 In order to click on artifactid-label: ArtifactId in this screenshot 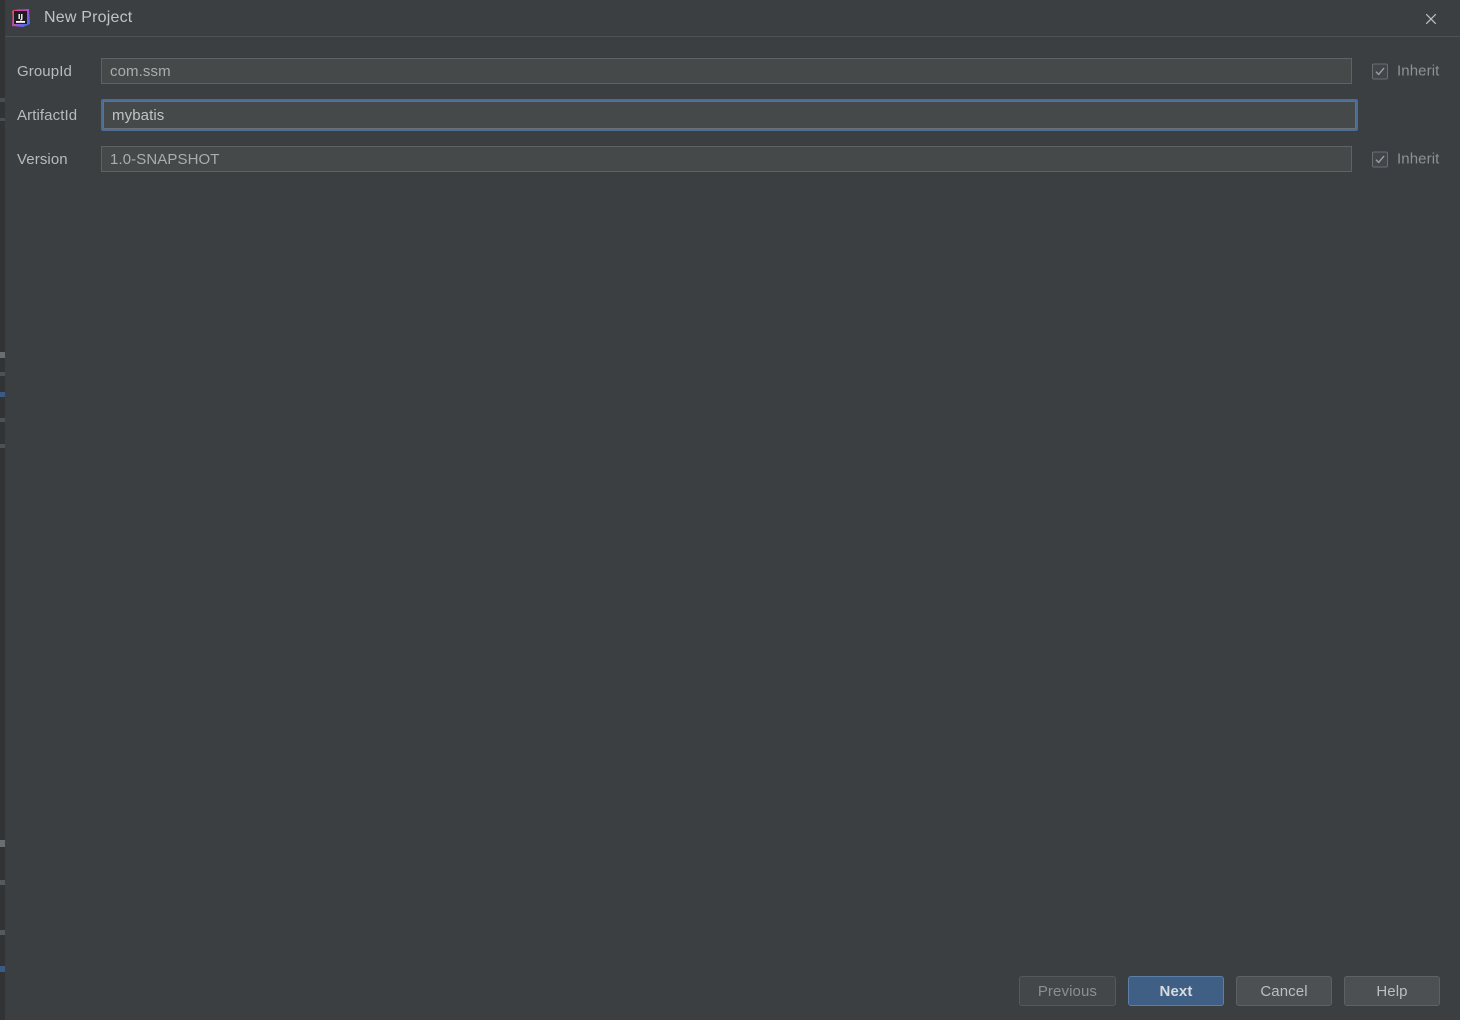, I will do `click(47, 115)`.